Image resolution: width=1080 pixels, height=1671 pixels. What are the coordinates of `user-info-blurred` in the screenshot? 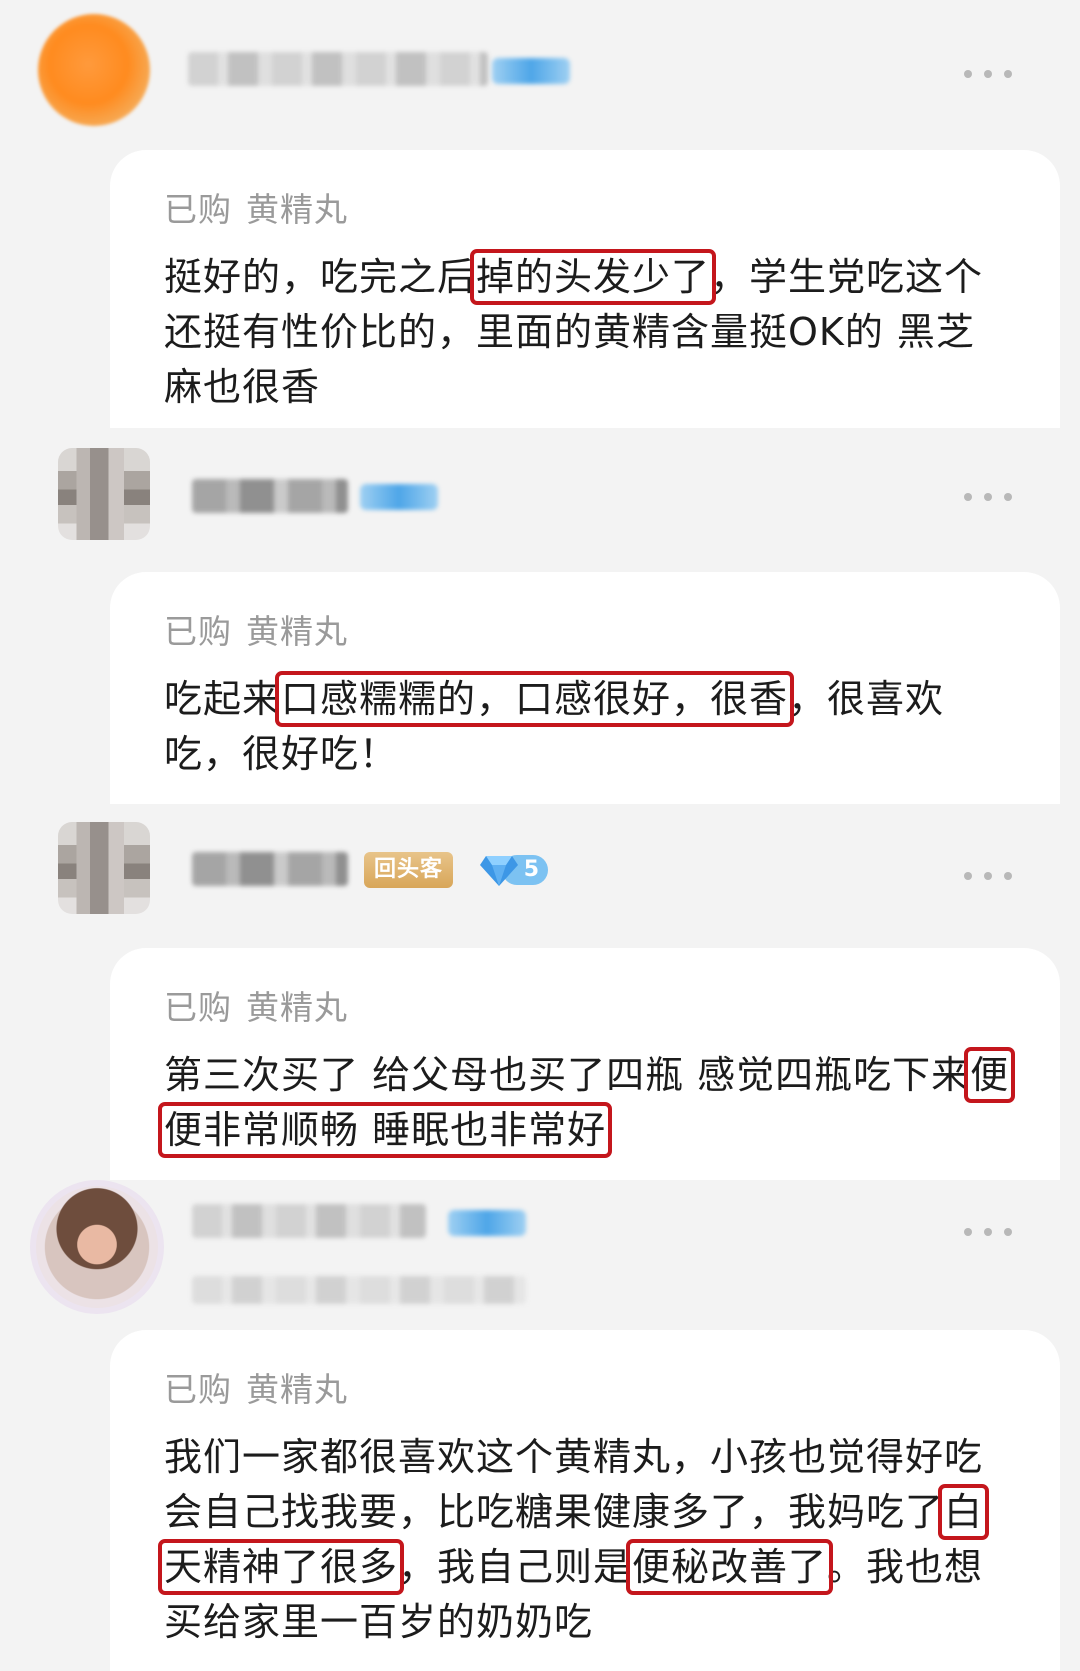 It's located at (359, 1290).